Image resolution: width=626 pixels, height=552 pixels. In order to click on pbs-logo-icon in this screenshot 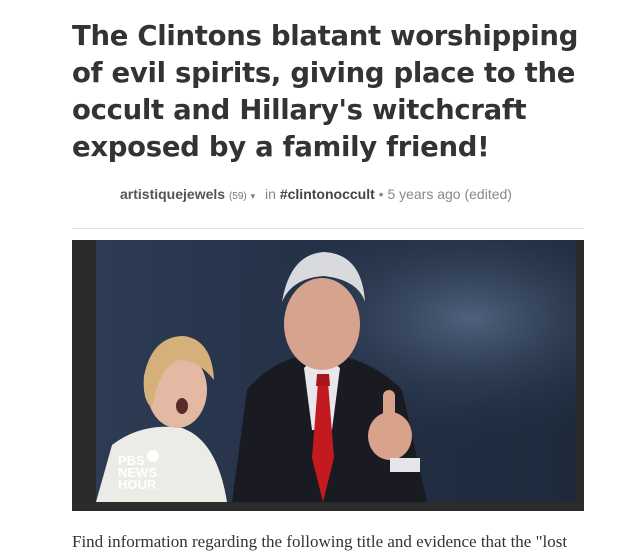, I will do `click(153, 456)`.